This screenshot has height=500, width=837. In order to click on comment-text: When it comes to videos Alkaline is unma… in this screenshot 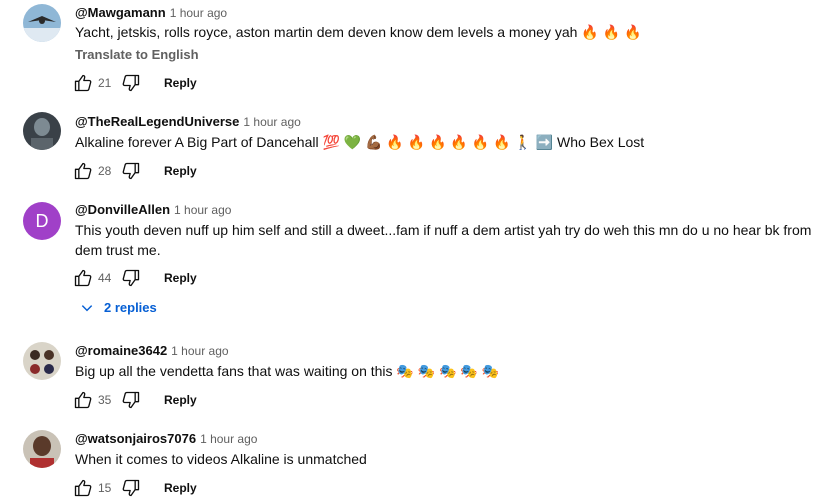, I will do `click(221, 459)`.